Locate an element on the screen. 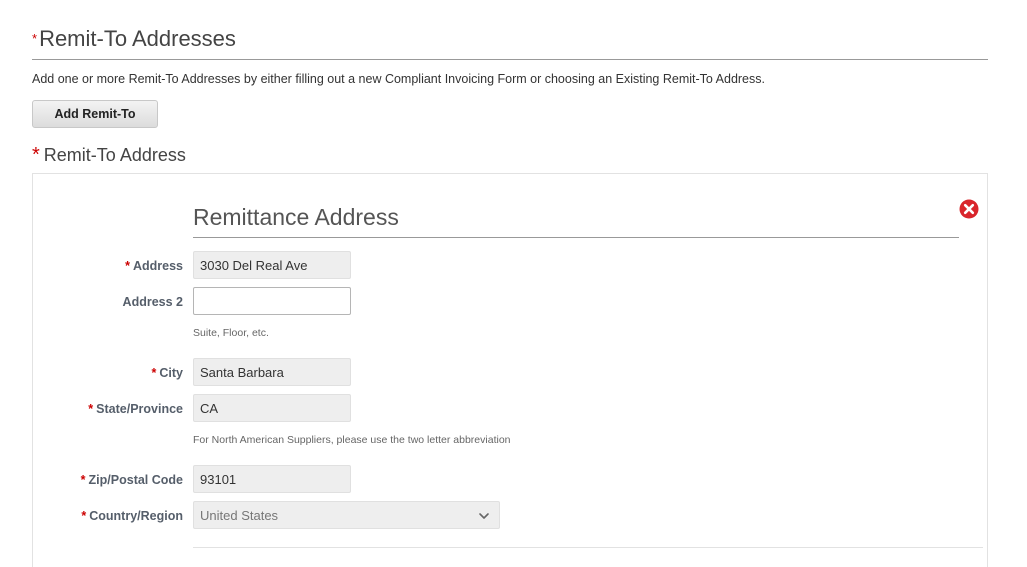 This screenshot has width=1027, height=567. address-field is located at coordinates (272, 265).